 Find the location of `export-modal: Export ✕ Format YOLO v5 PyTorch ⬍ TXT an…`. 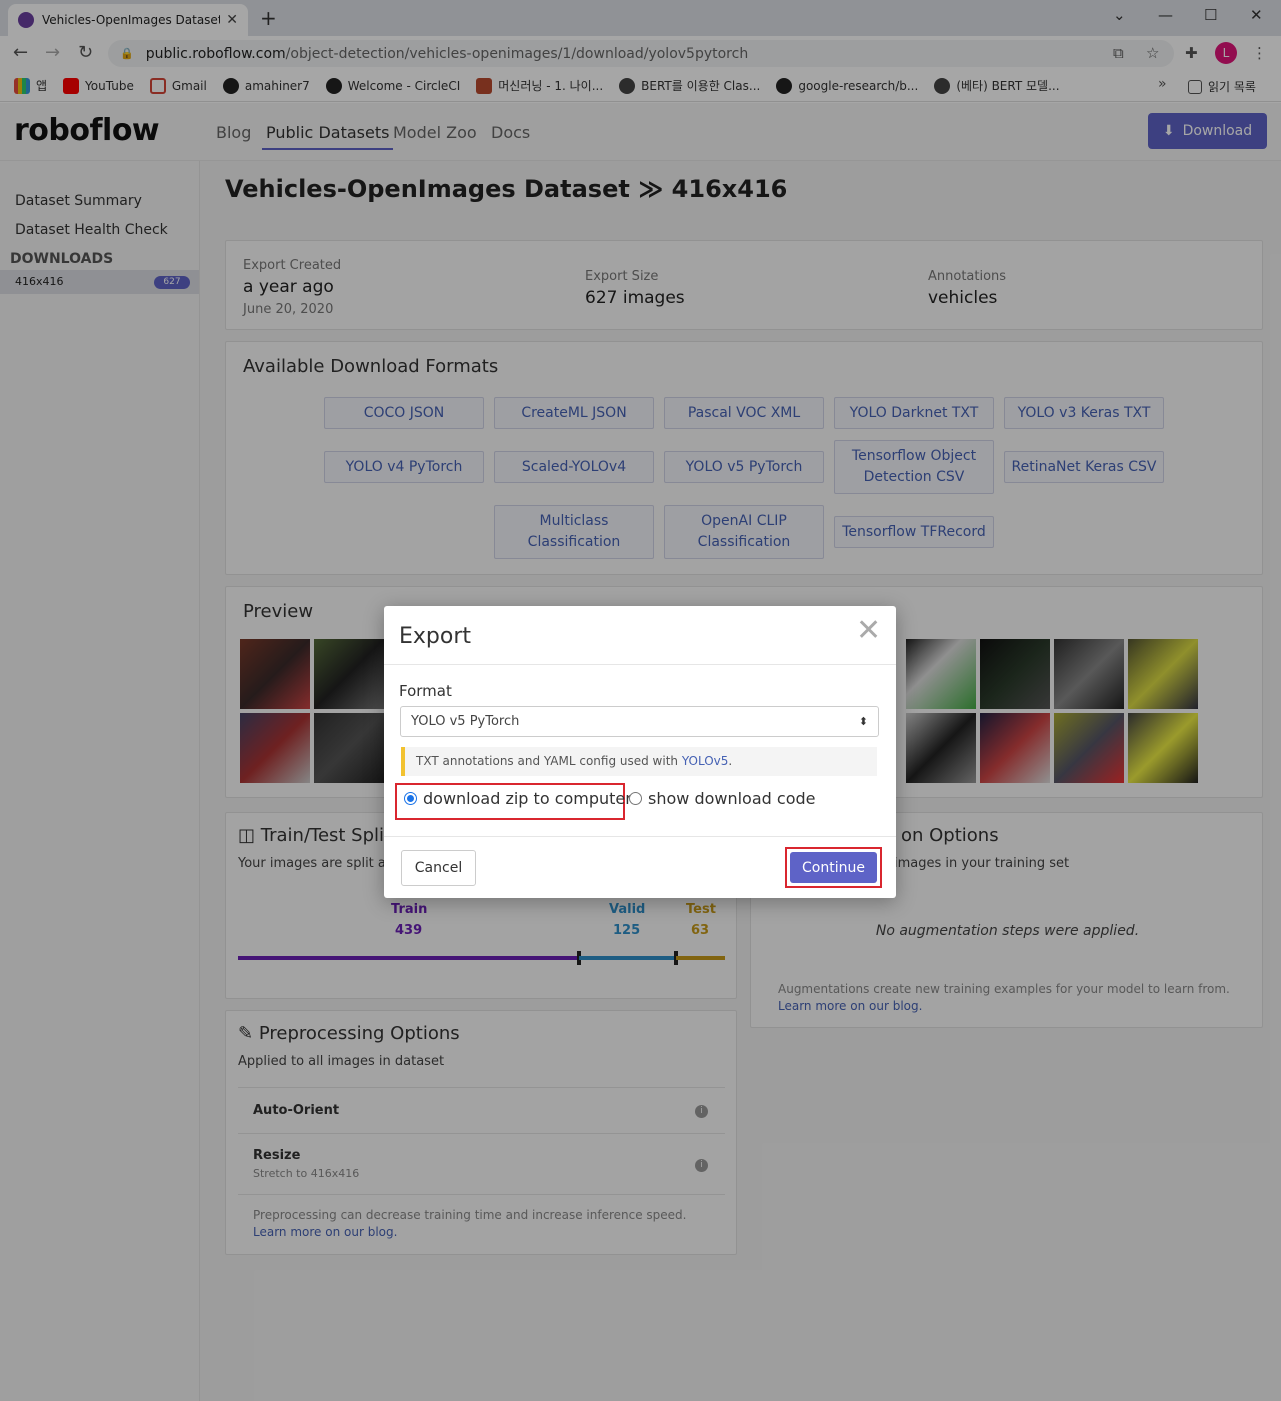

export-modal: Export ✕ Format YOLO v5 PyTorch ⬍ TXT an… is located at coordinates (640, 752).